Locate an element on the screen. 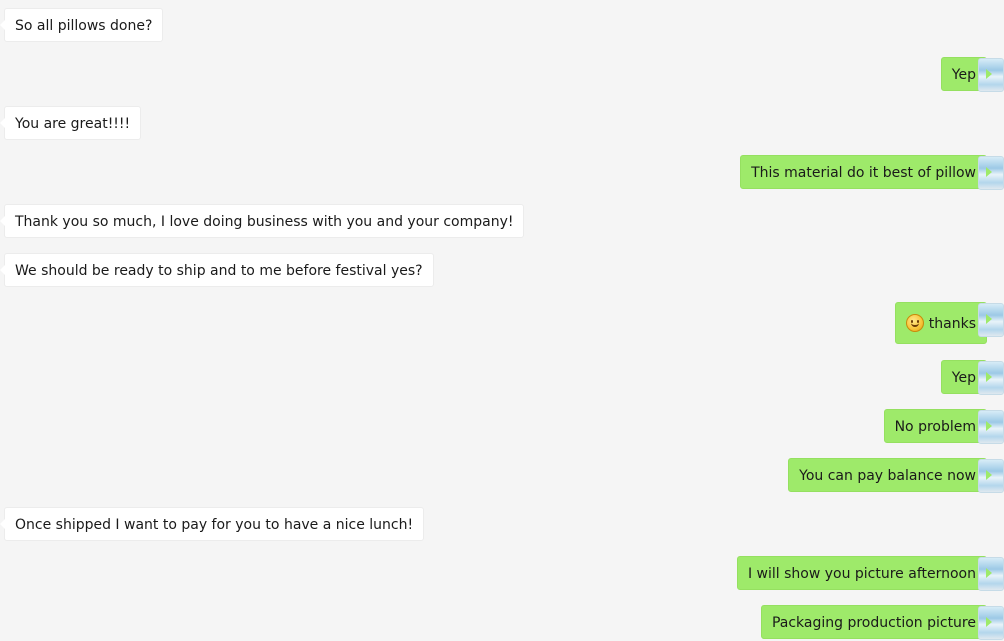 Image resolution: width=1004 pixels, height=641 pixels. outgoing-message-bubble: This material do it best of pillow is located at coordinates (872, 172).